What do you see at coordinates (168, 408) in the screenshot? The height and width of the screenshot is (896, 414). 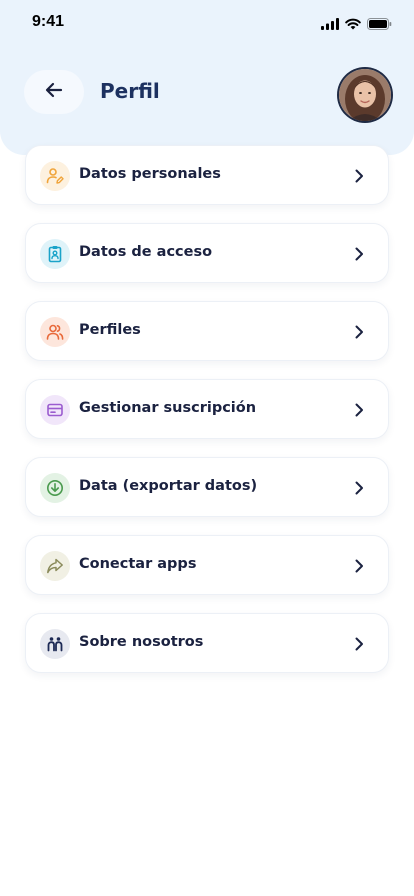 I see `menu-item-label: Gestionar suscripción` at bounding box center [168, 408].